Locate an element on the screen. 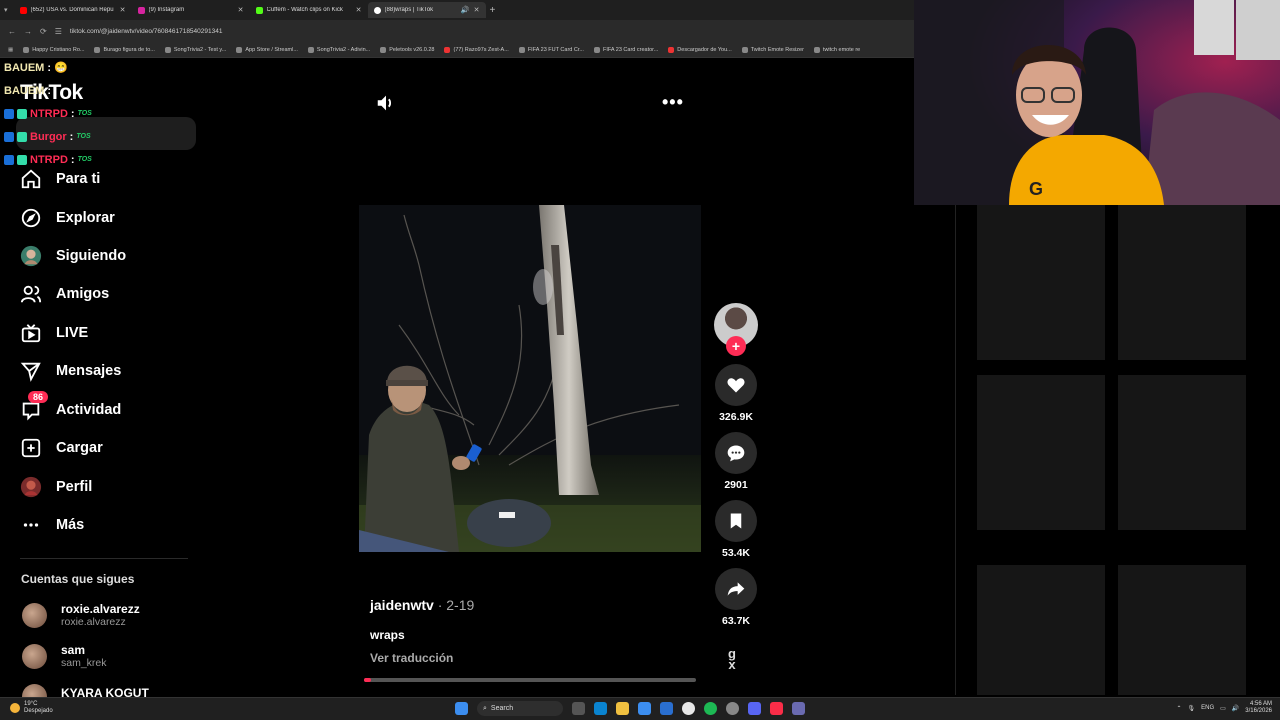  microphone-icon: 🎙 is located at coordinates (1192, 708).